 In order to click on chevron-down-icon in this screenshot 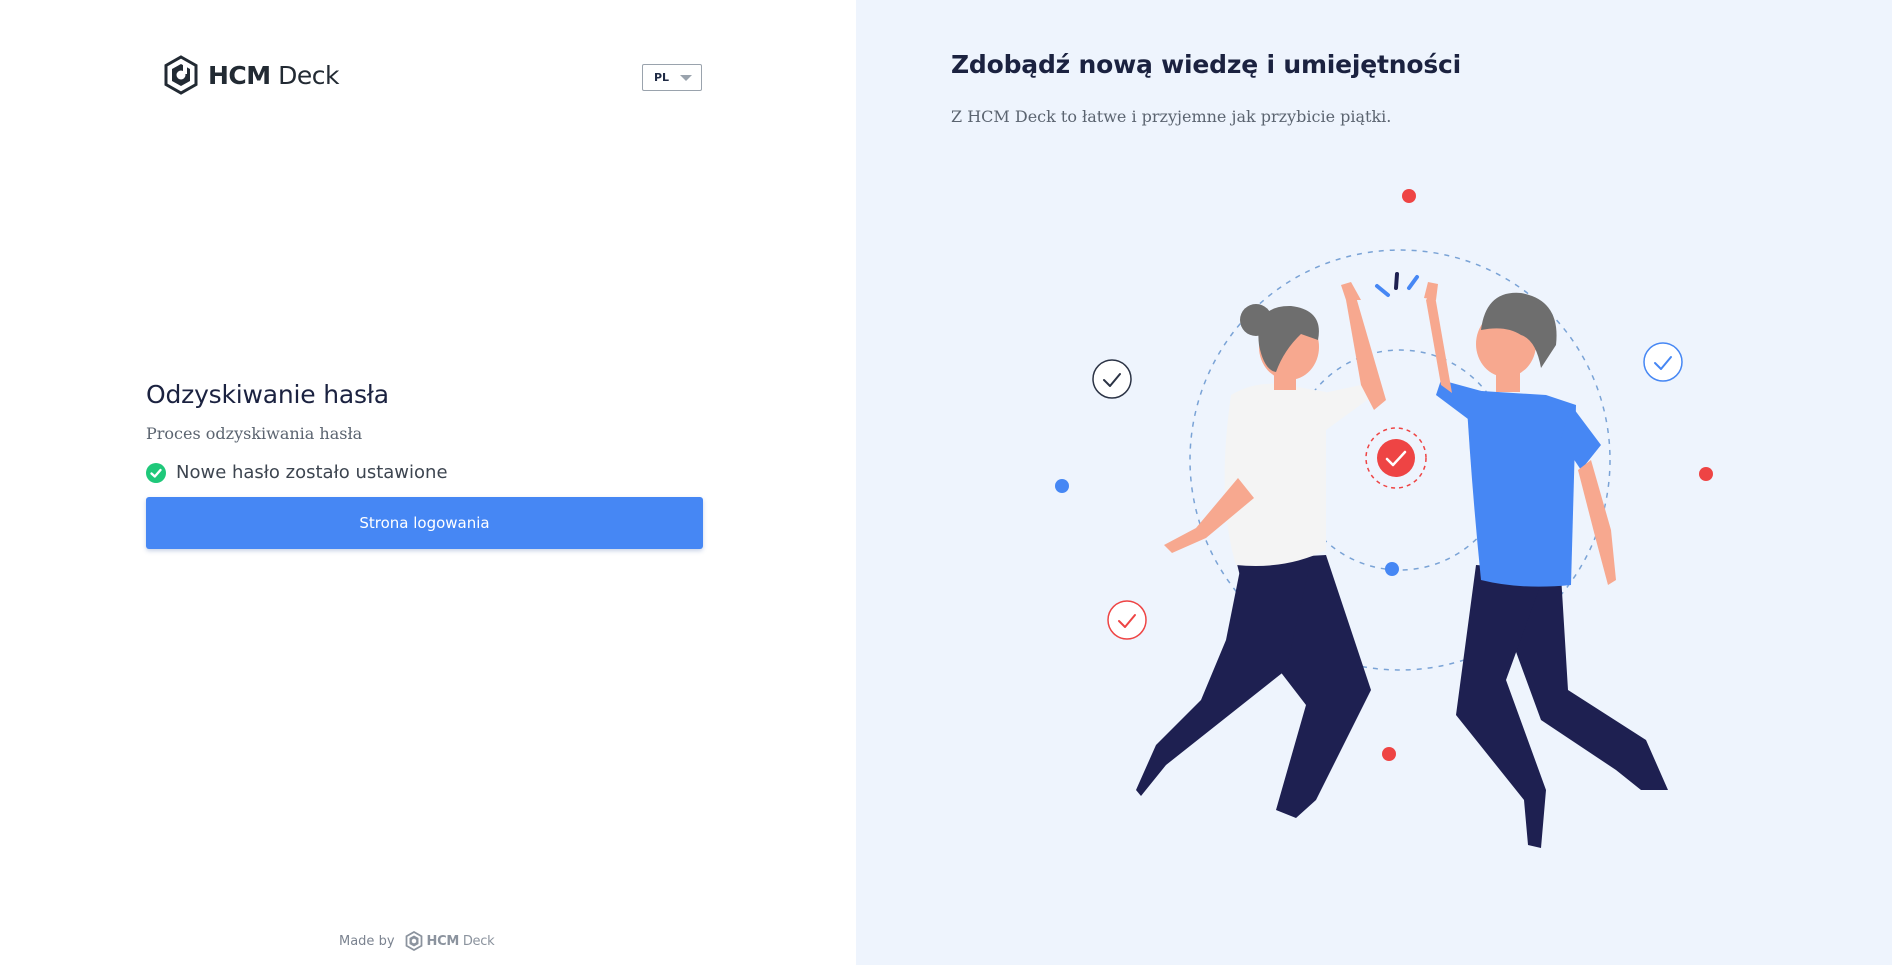, I will do `click(686, 78)`.